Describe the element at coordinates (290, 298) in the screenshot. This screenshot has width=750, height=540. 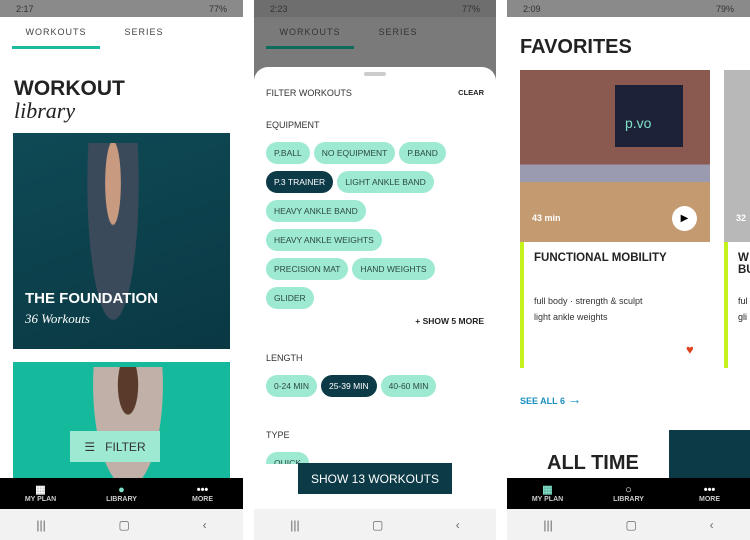
I see `equip-chip: GLIDER` at that location.